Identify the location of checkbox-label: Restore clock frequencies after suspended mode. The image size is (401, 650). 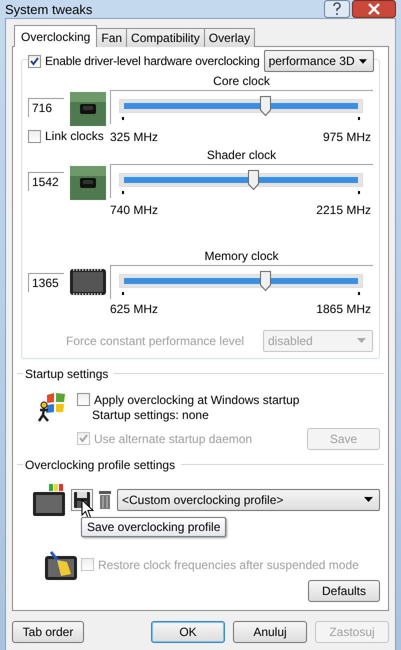
(228, 565).